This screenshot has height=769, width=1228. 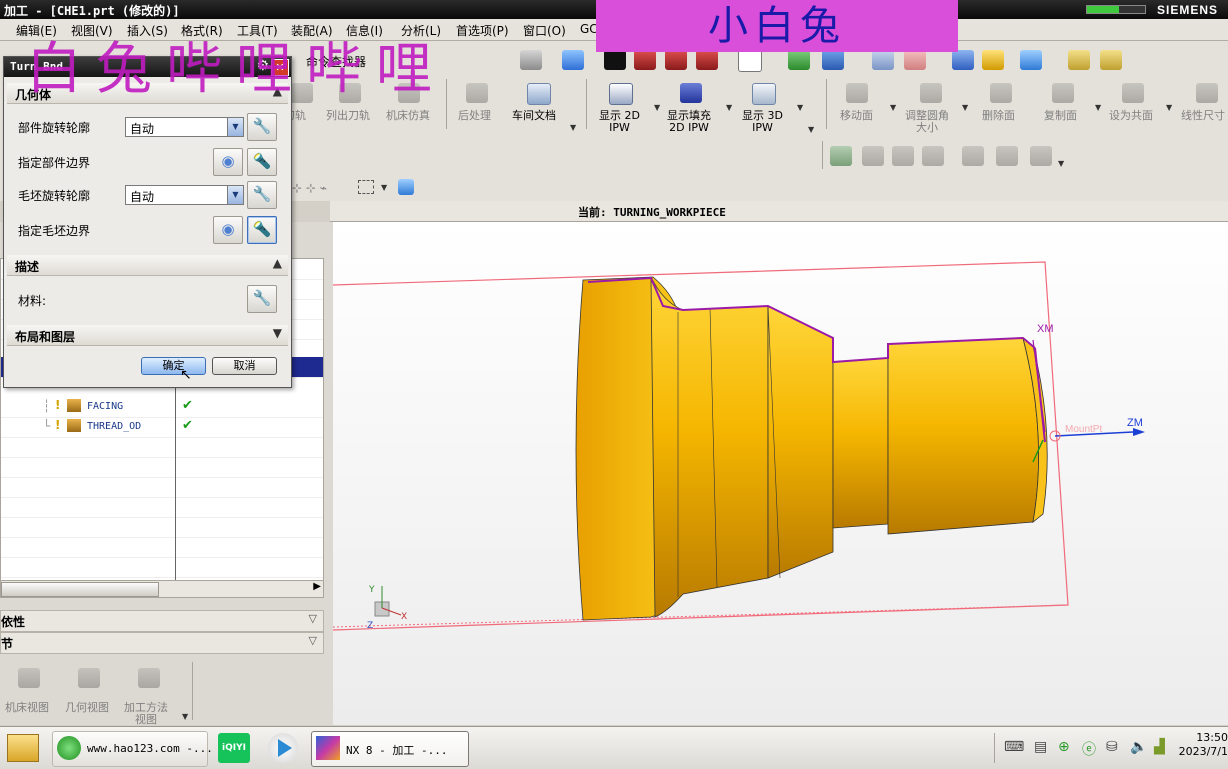 What do you see at coordinates (482, 30) in the screenshot?
I see `menu-preferences: 首选项(P)` at bounding box center [482, 30].